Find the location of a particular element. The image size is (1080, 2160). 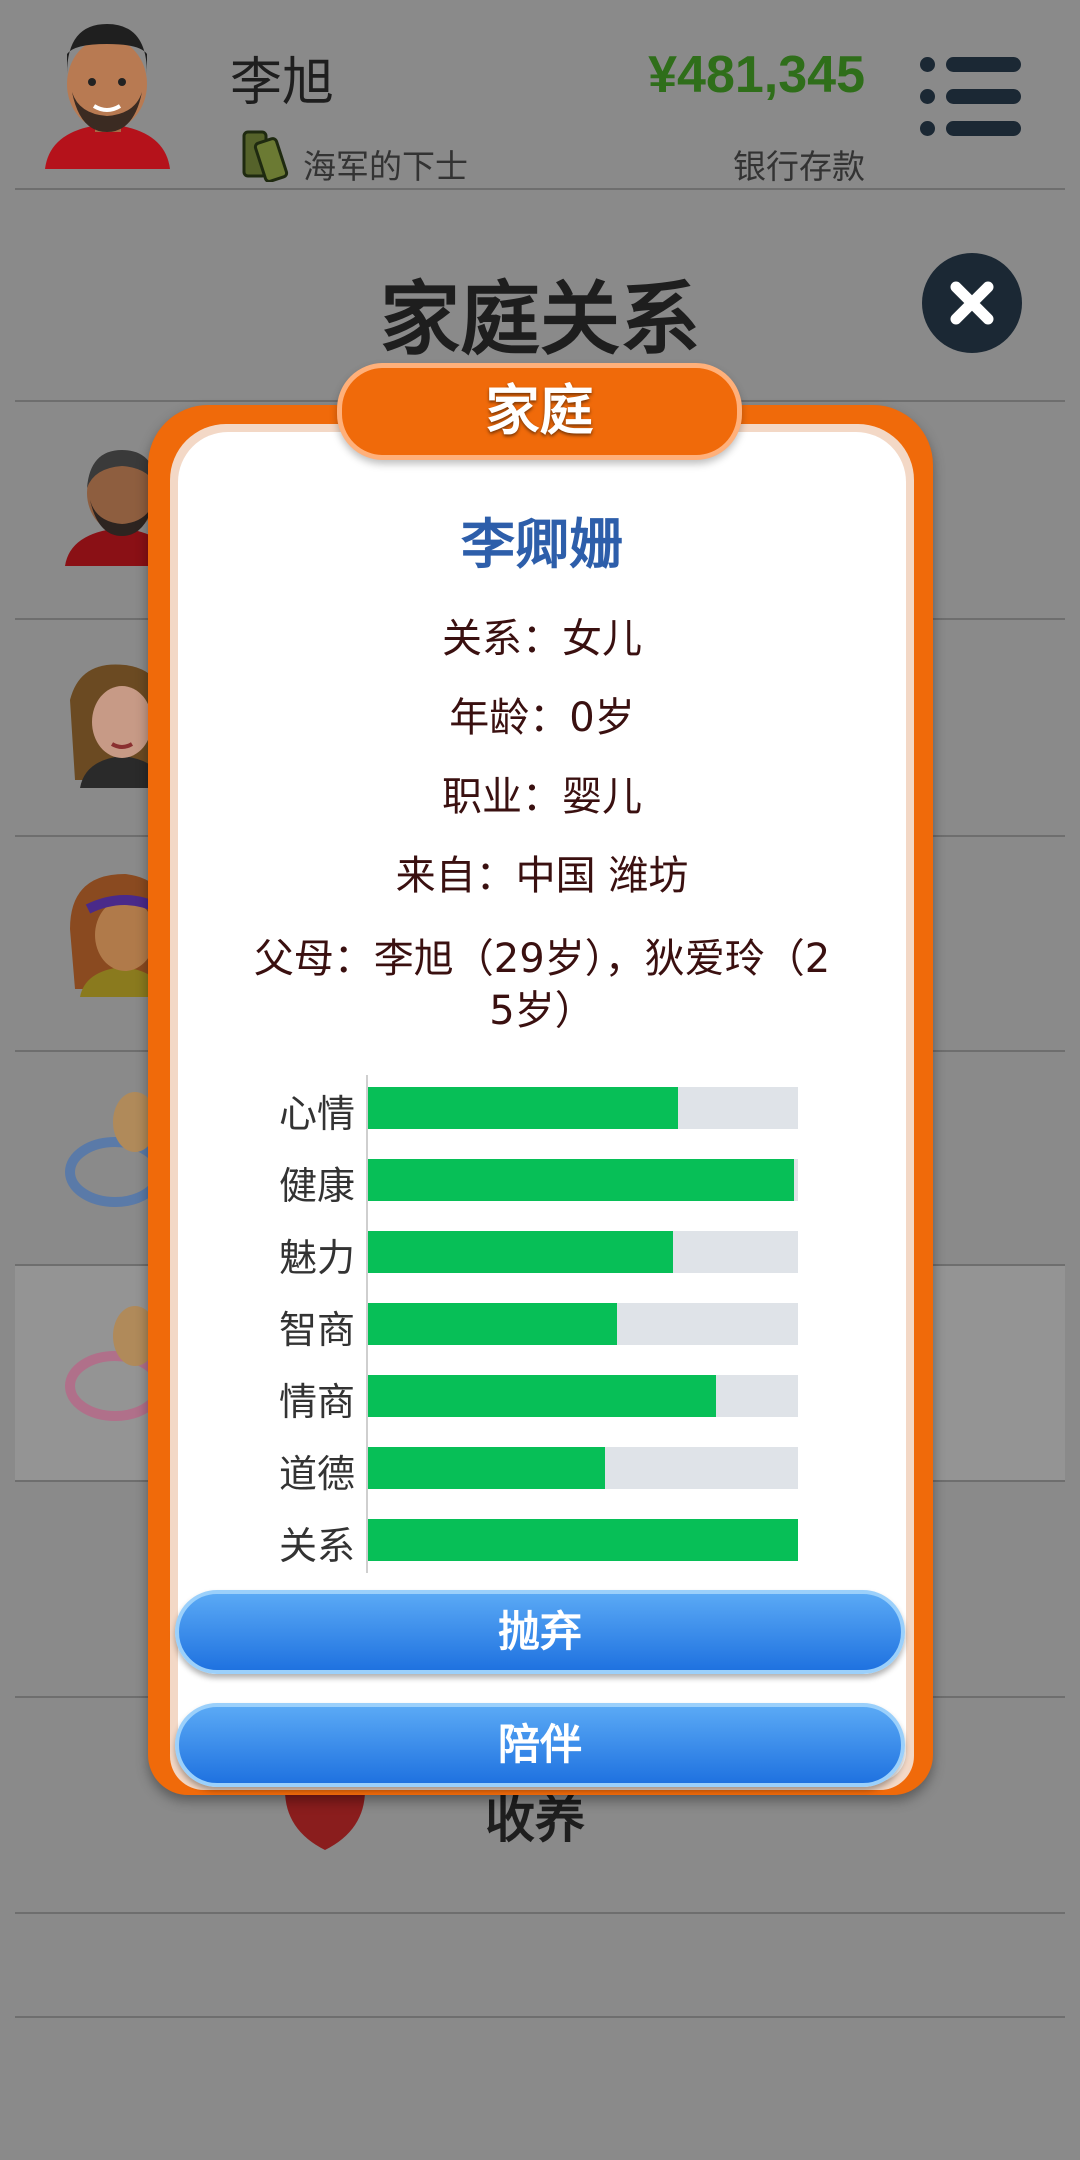

stat-label-charm: 魅力 is located at coordinates (316, 1258).